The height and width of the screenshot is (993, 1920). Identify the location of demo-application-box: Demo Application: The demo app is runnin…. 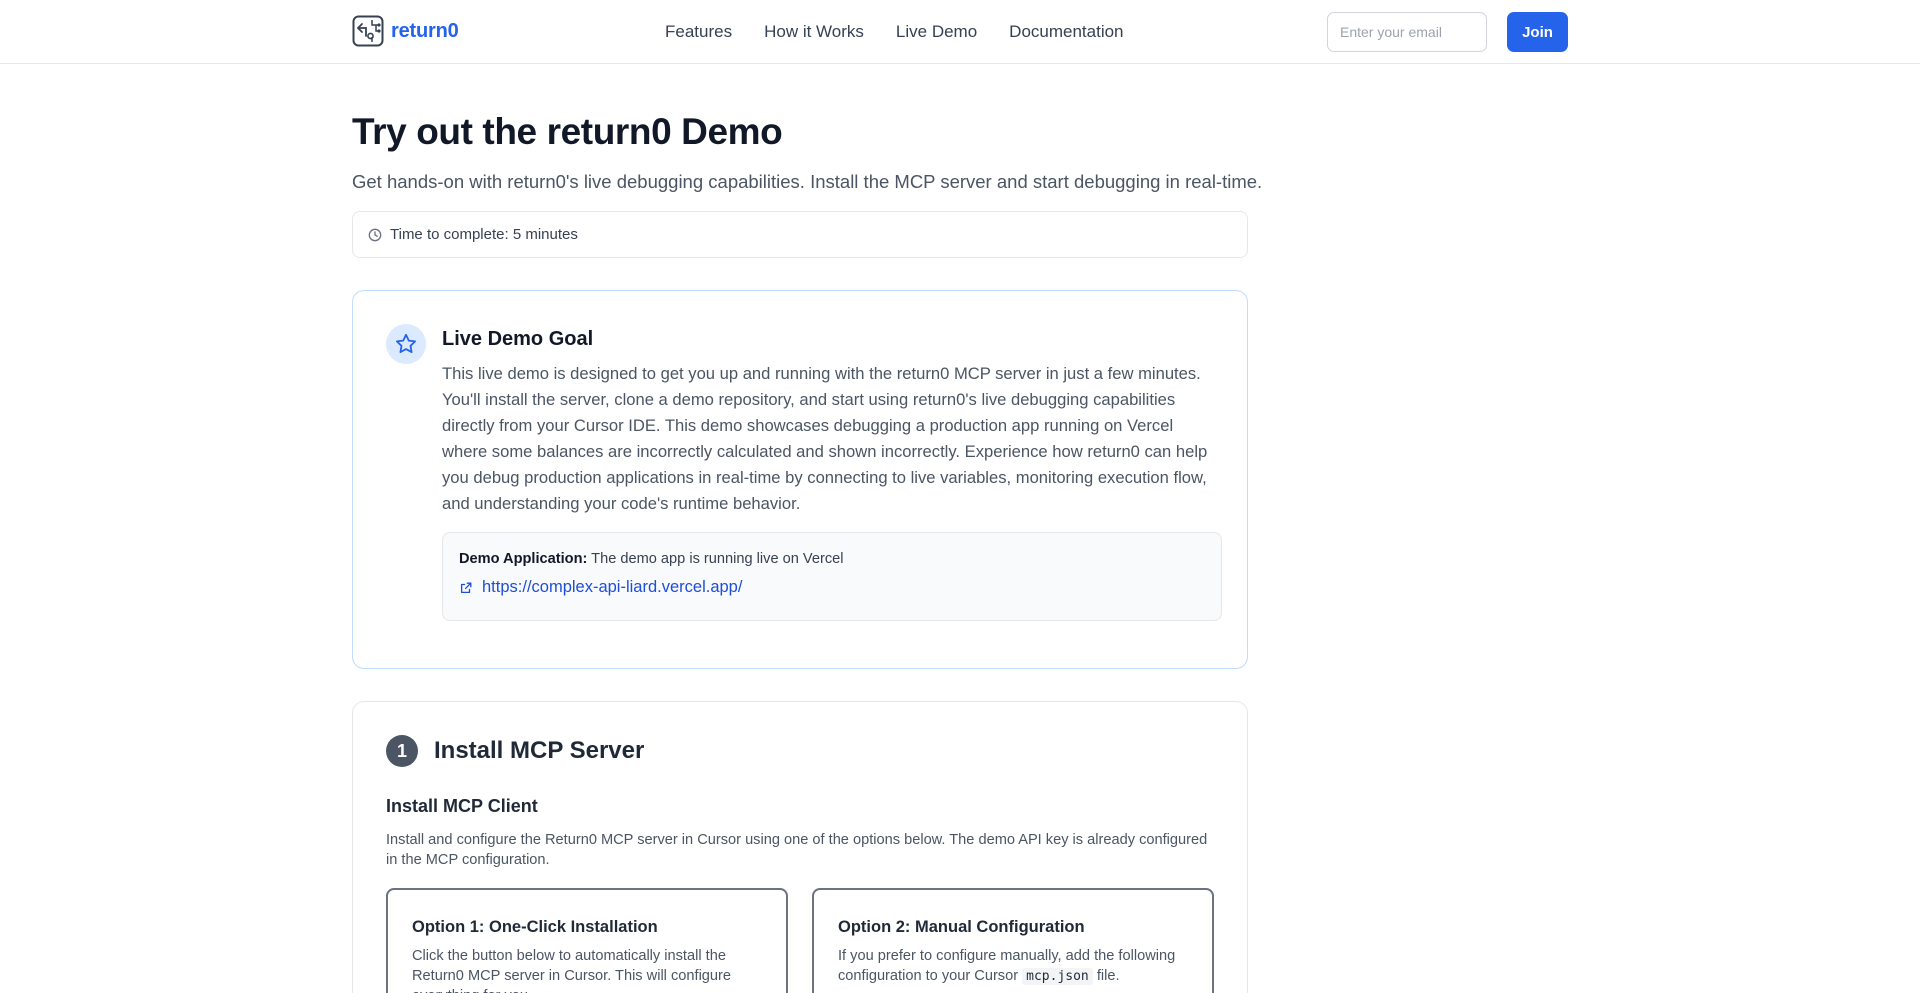
(832, 576).